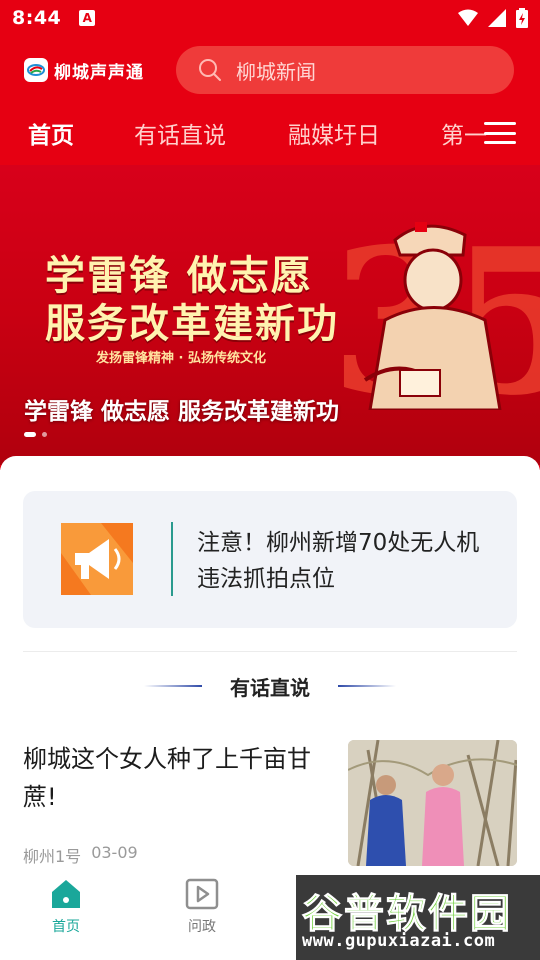 This screenshot has width=540, height=960. I want to click on banner-headline-line2: 服务改革建新功, so click(192, 323).